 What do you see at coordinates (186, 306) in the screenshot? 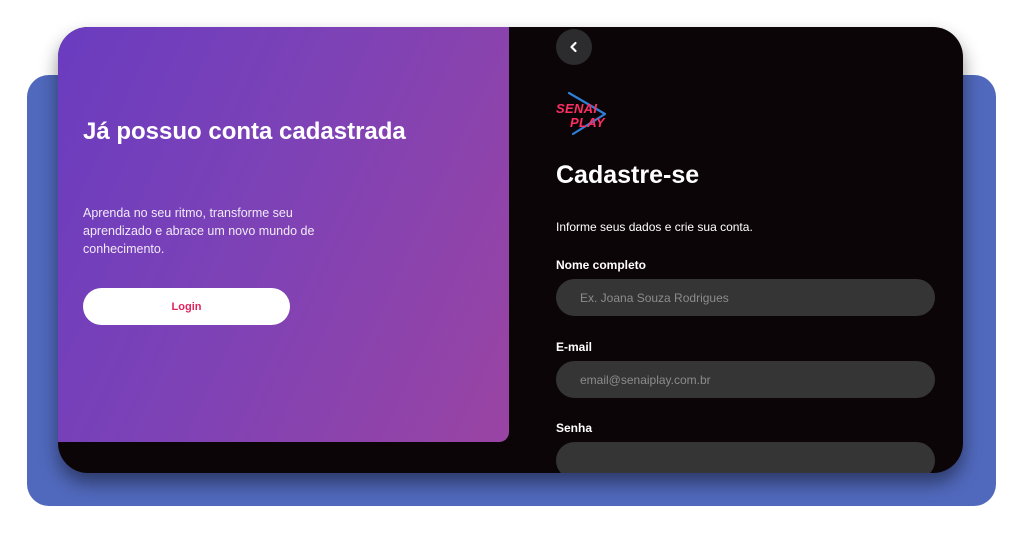
I see `login-button: Login` at bounding box center [186, 306].